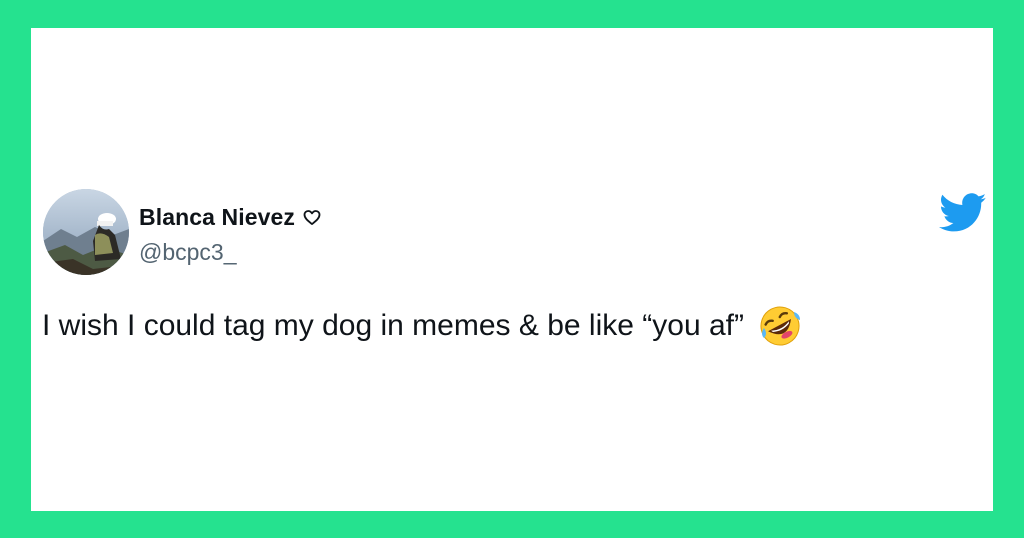 The height and width of the screenshot is (538, 1024). I want to click on heart-outline-icon, so click(312, 217).